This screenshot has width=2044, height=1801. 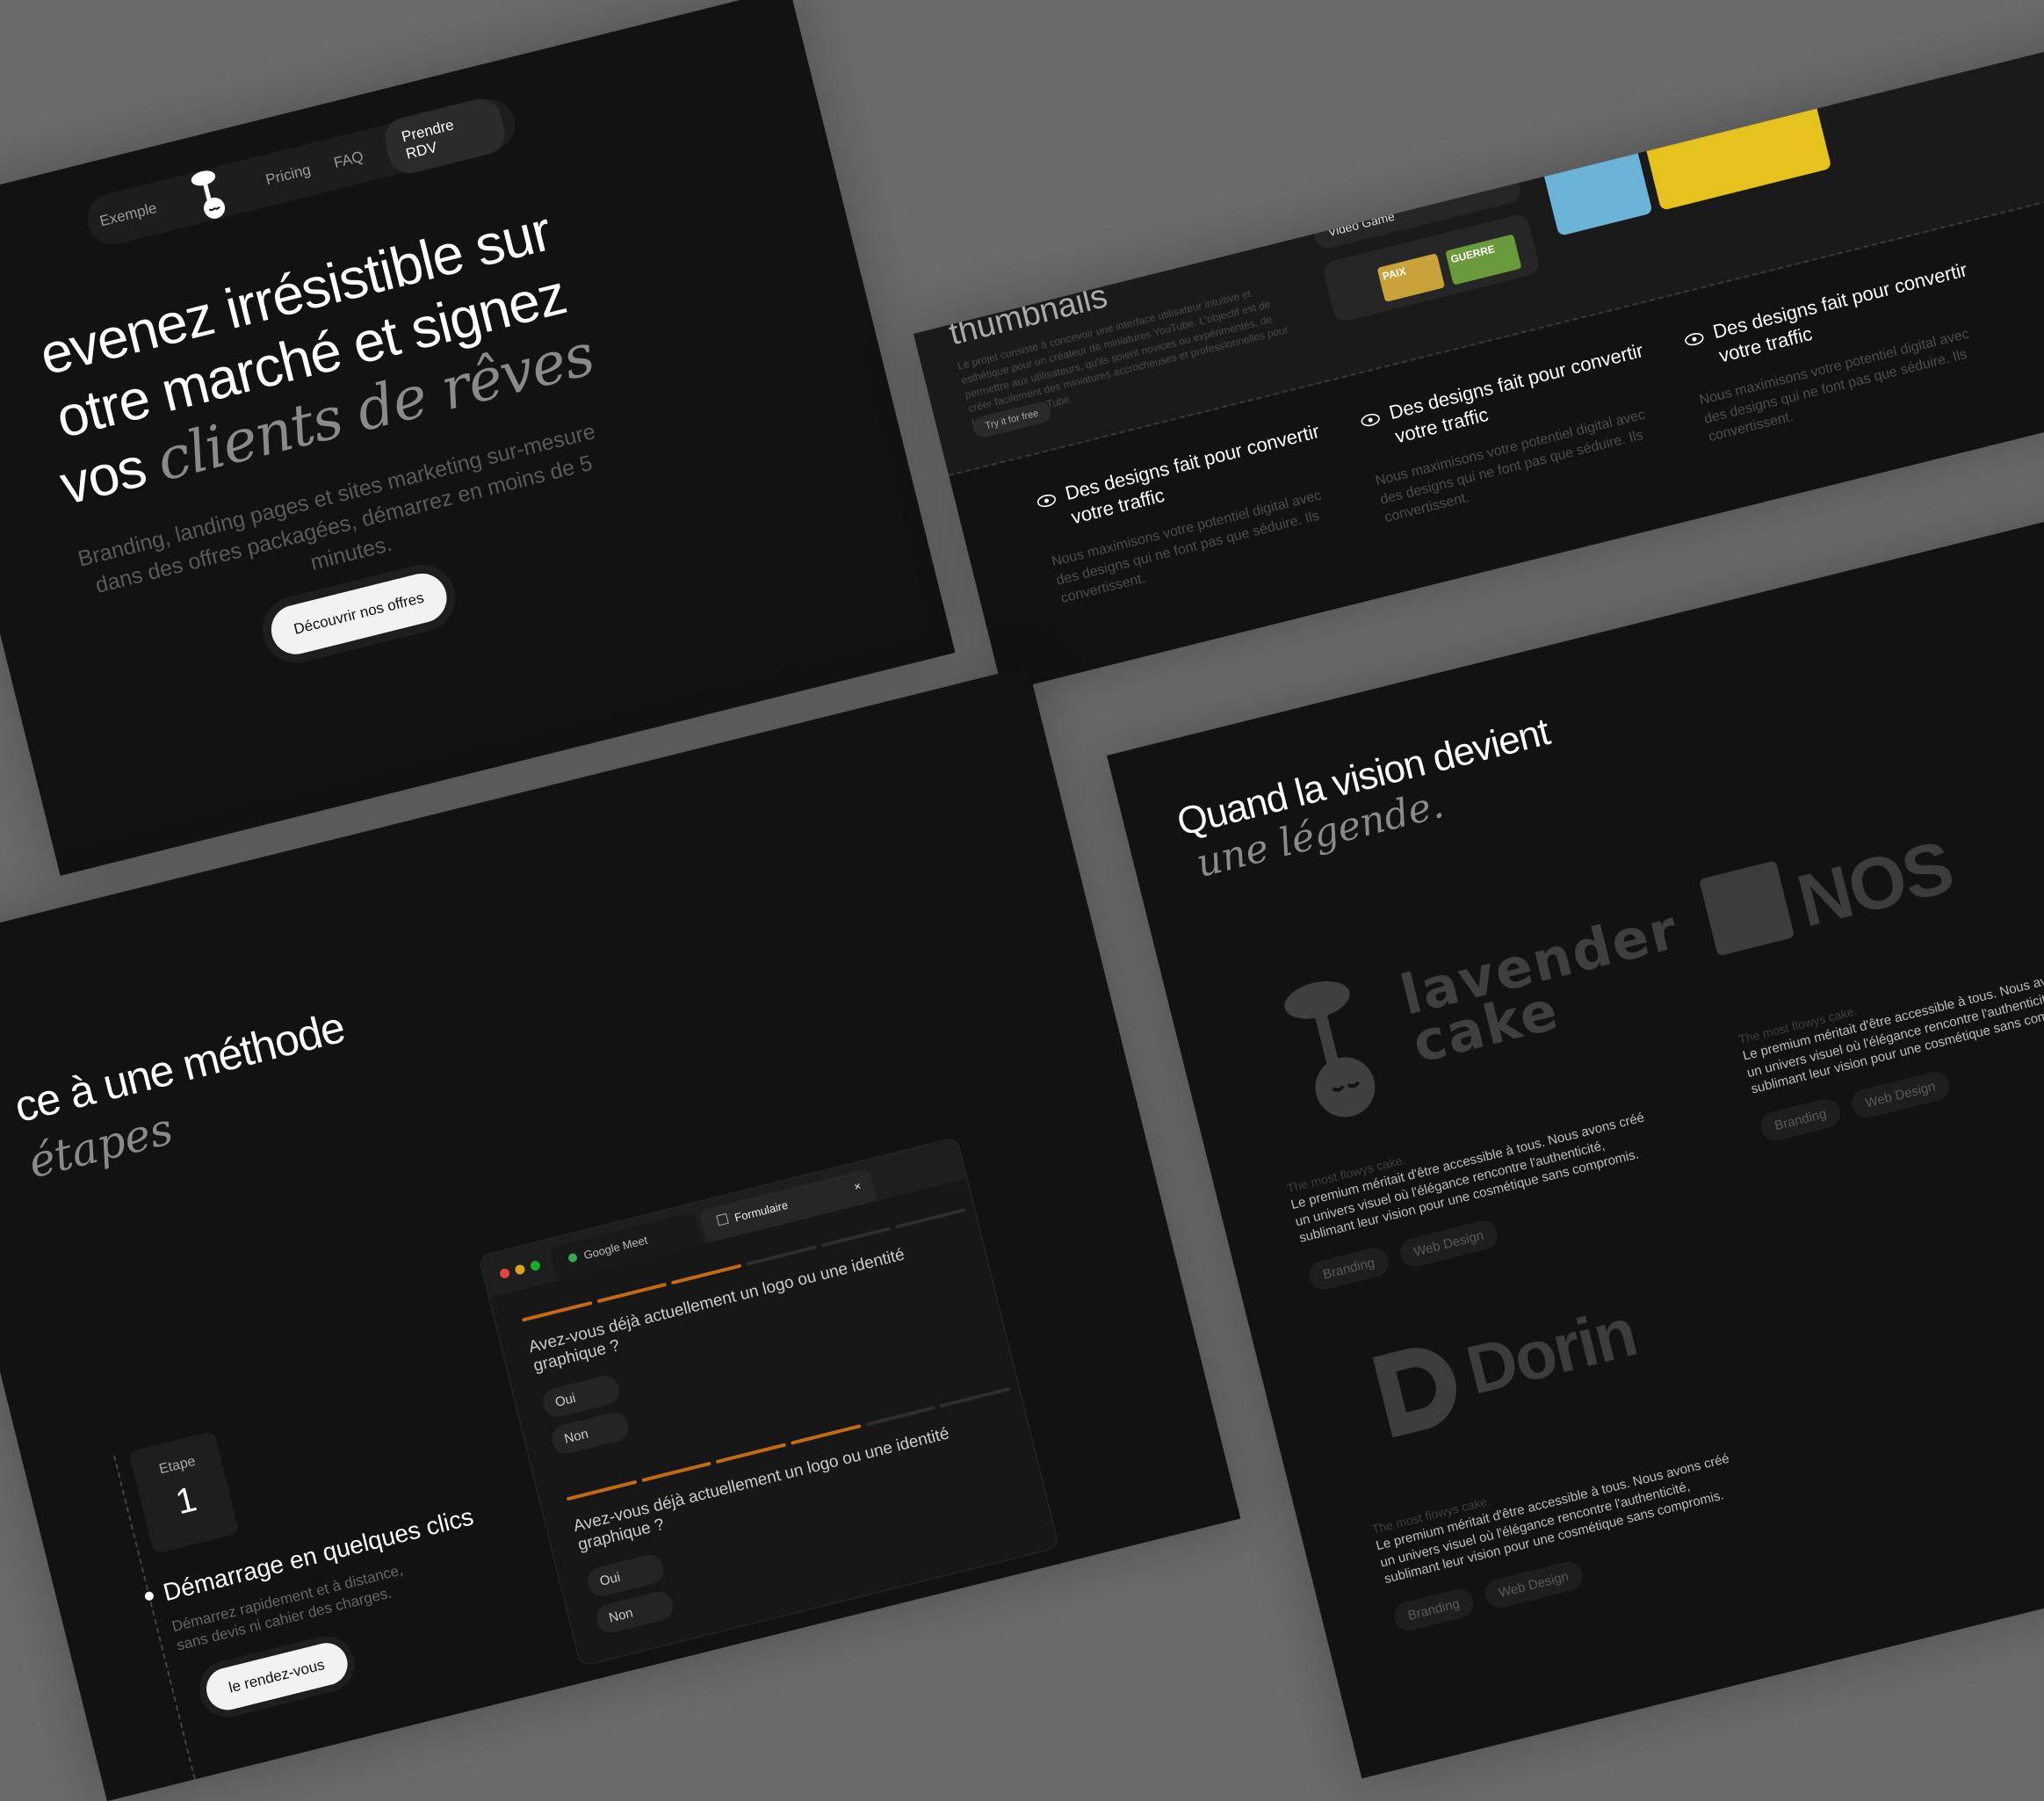 I want to click on step-box: Etape 1, so click(x=184, y=1492).